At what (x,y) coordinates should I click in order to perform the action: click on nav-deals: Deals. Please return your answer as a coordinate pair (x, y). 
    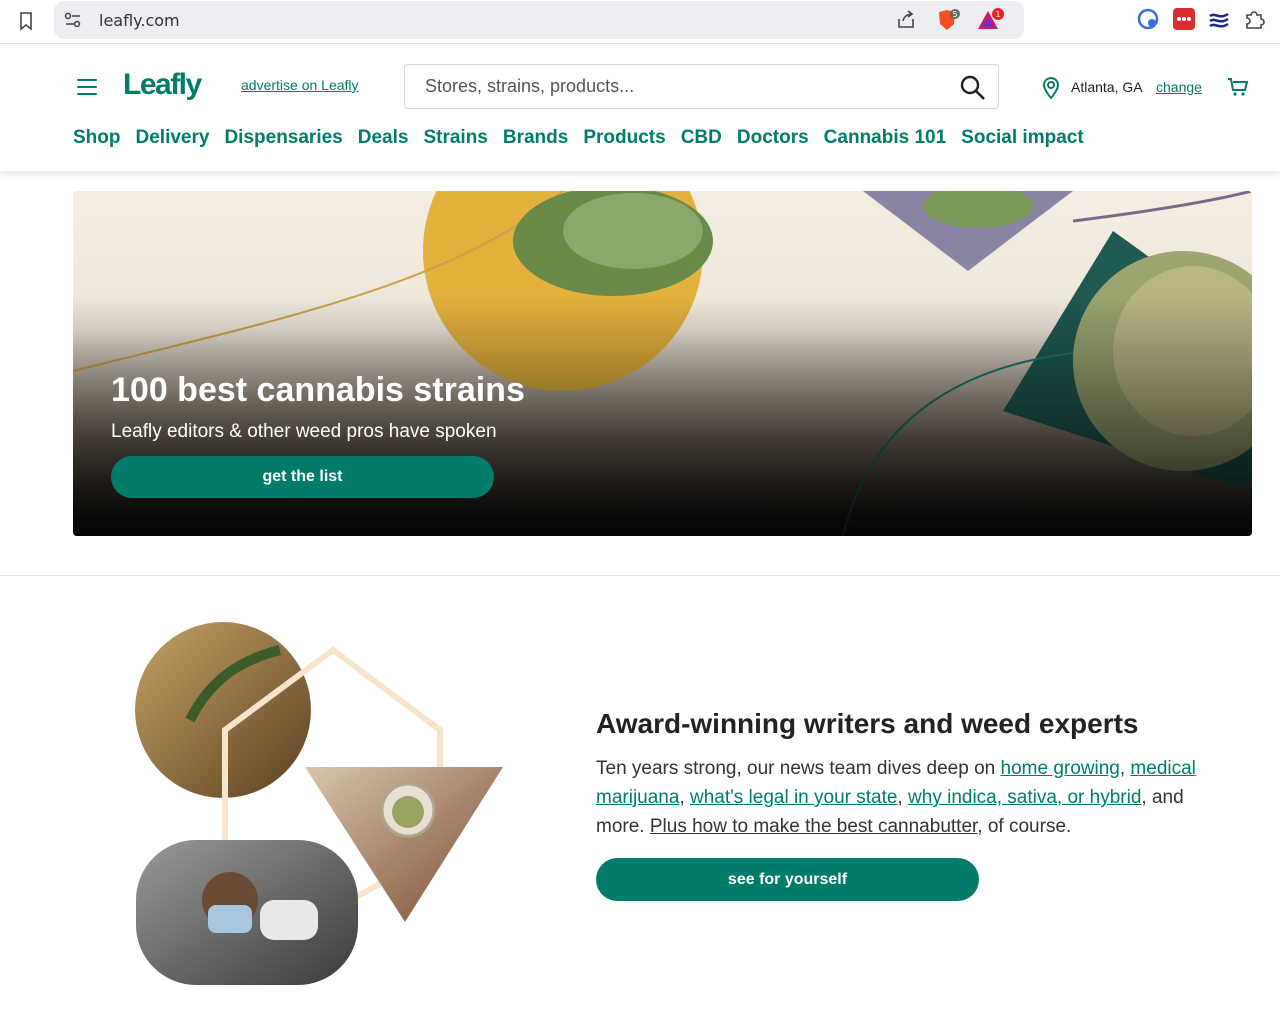
    Looking at the image, I should click on (383, 138).